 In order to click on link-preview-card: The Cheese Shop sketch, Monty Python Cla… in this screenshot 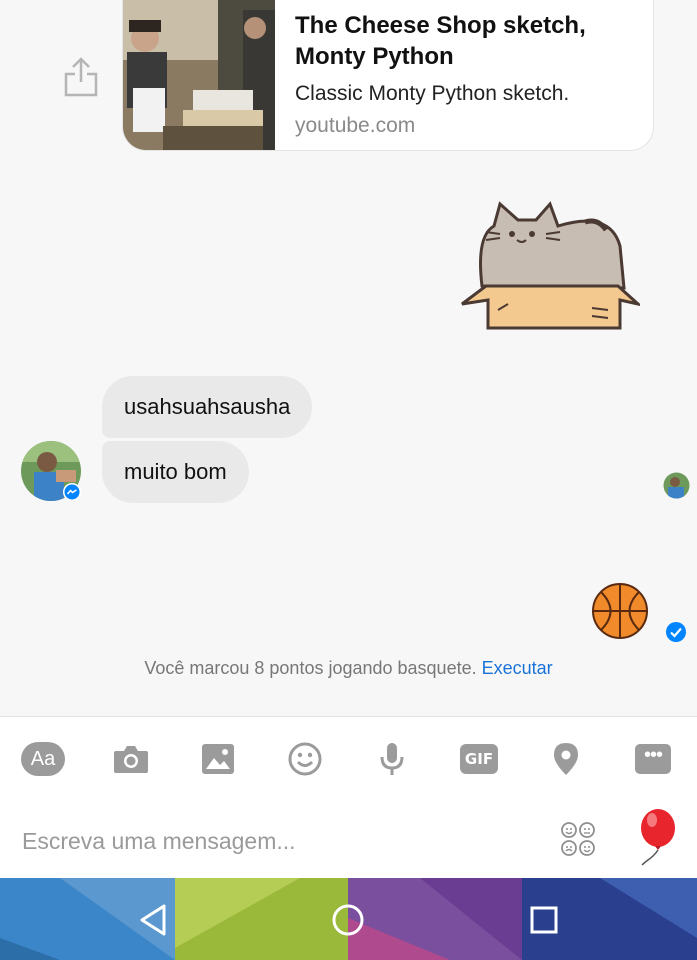, I will do `click(388, 75)`.